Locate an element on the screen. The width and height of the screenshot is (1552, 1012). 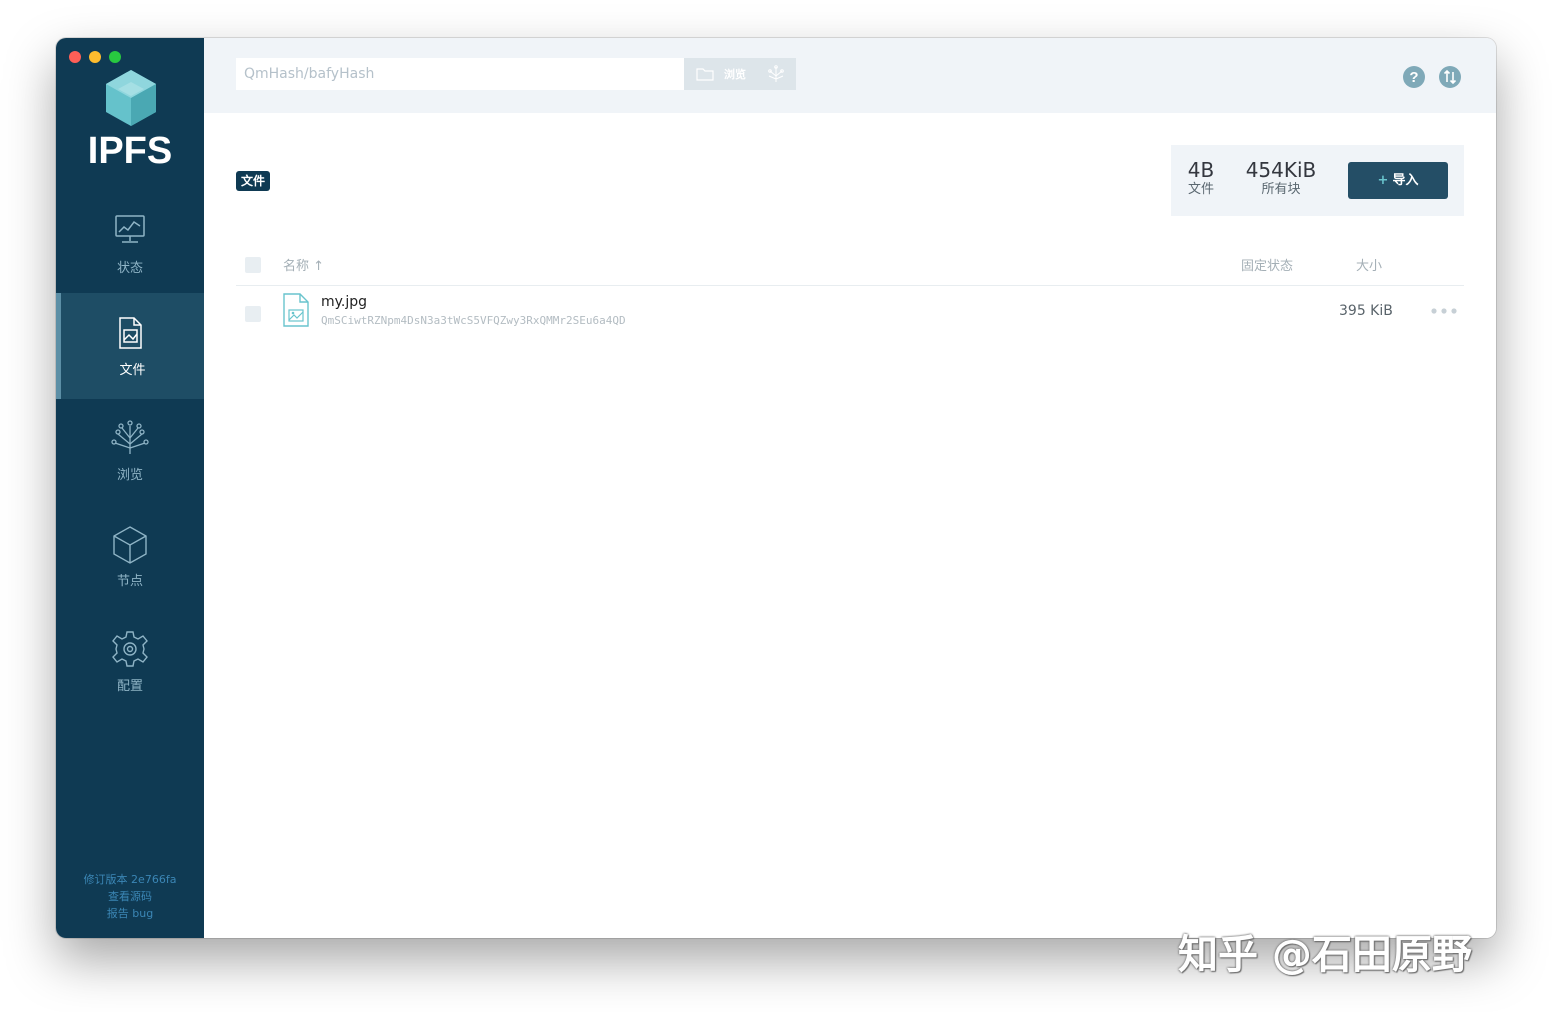
files-stats-box: 4B 文件 454KiB 所有块 + 导入 is located at coordinates (1317, 180).